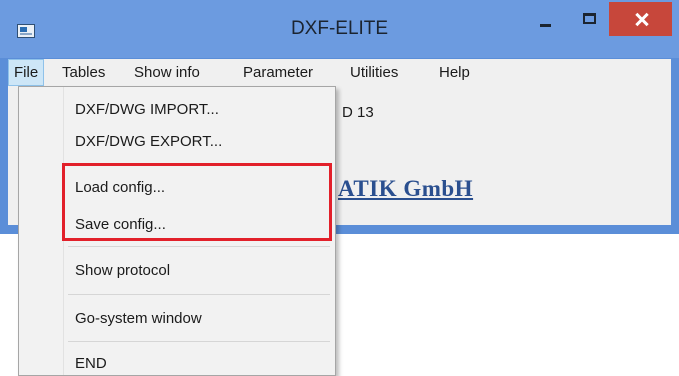 Image resolution: width=679 pixels, height=376 pixels. What do you see at coordinates (41, 231) in the screenshot?
I see `menu-icon-gutter` at bounding box center [41, 231].